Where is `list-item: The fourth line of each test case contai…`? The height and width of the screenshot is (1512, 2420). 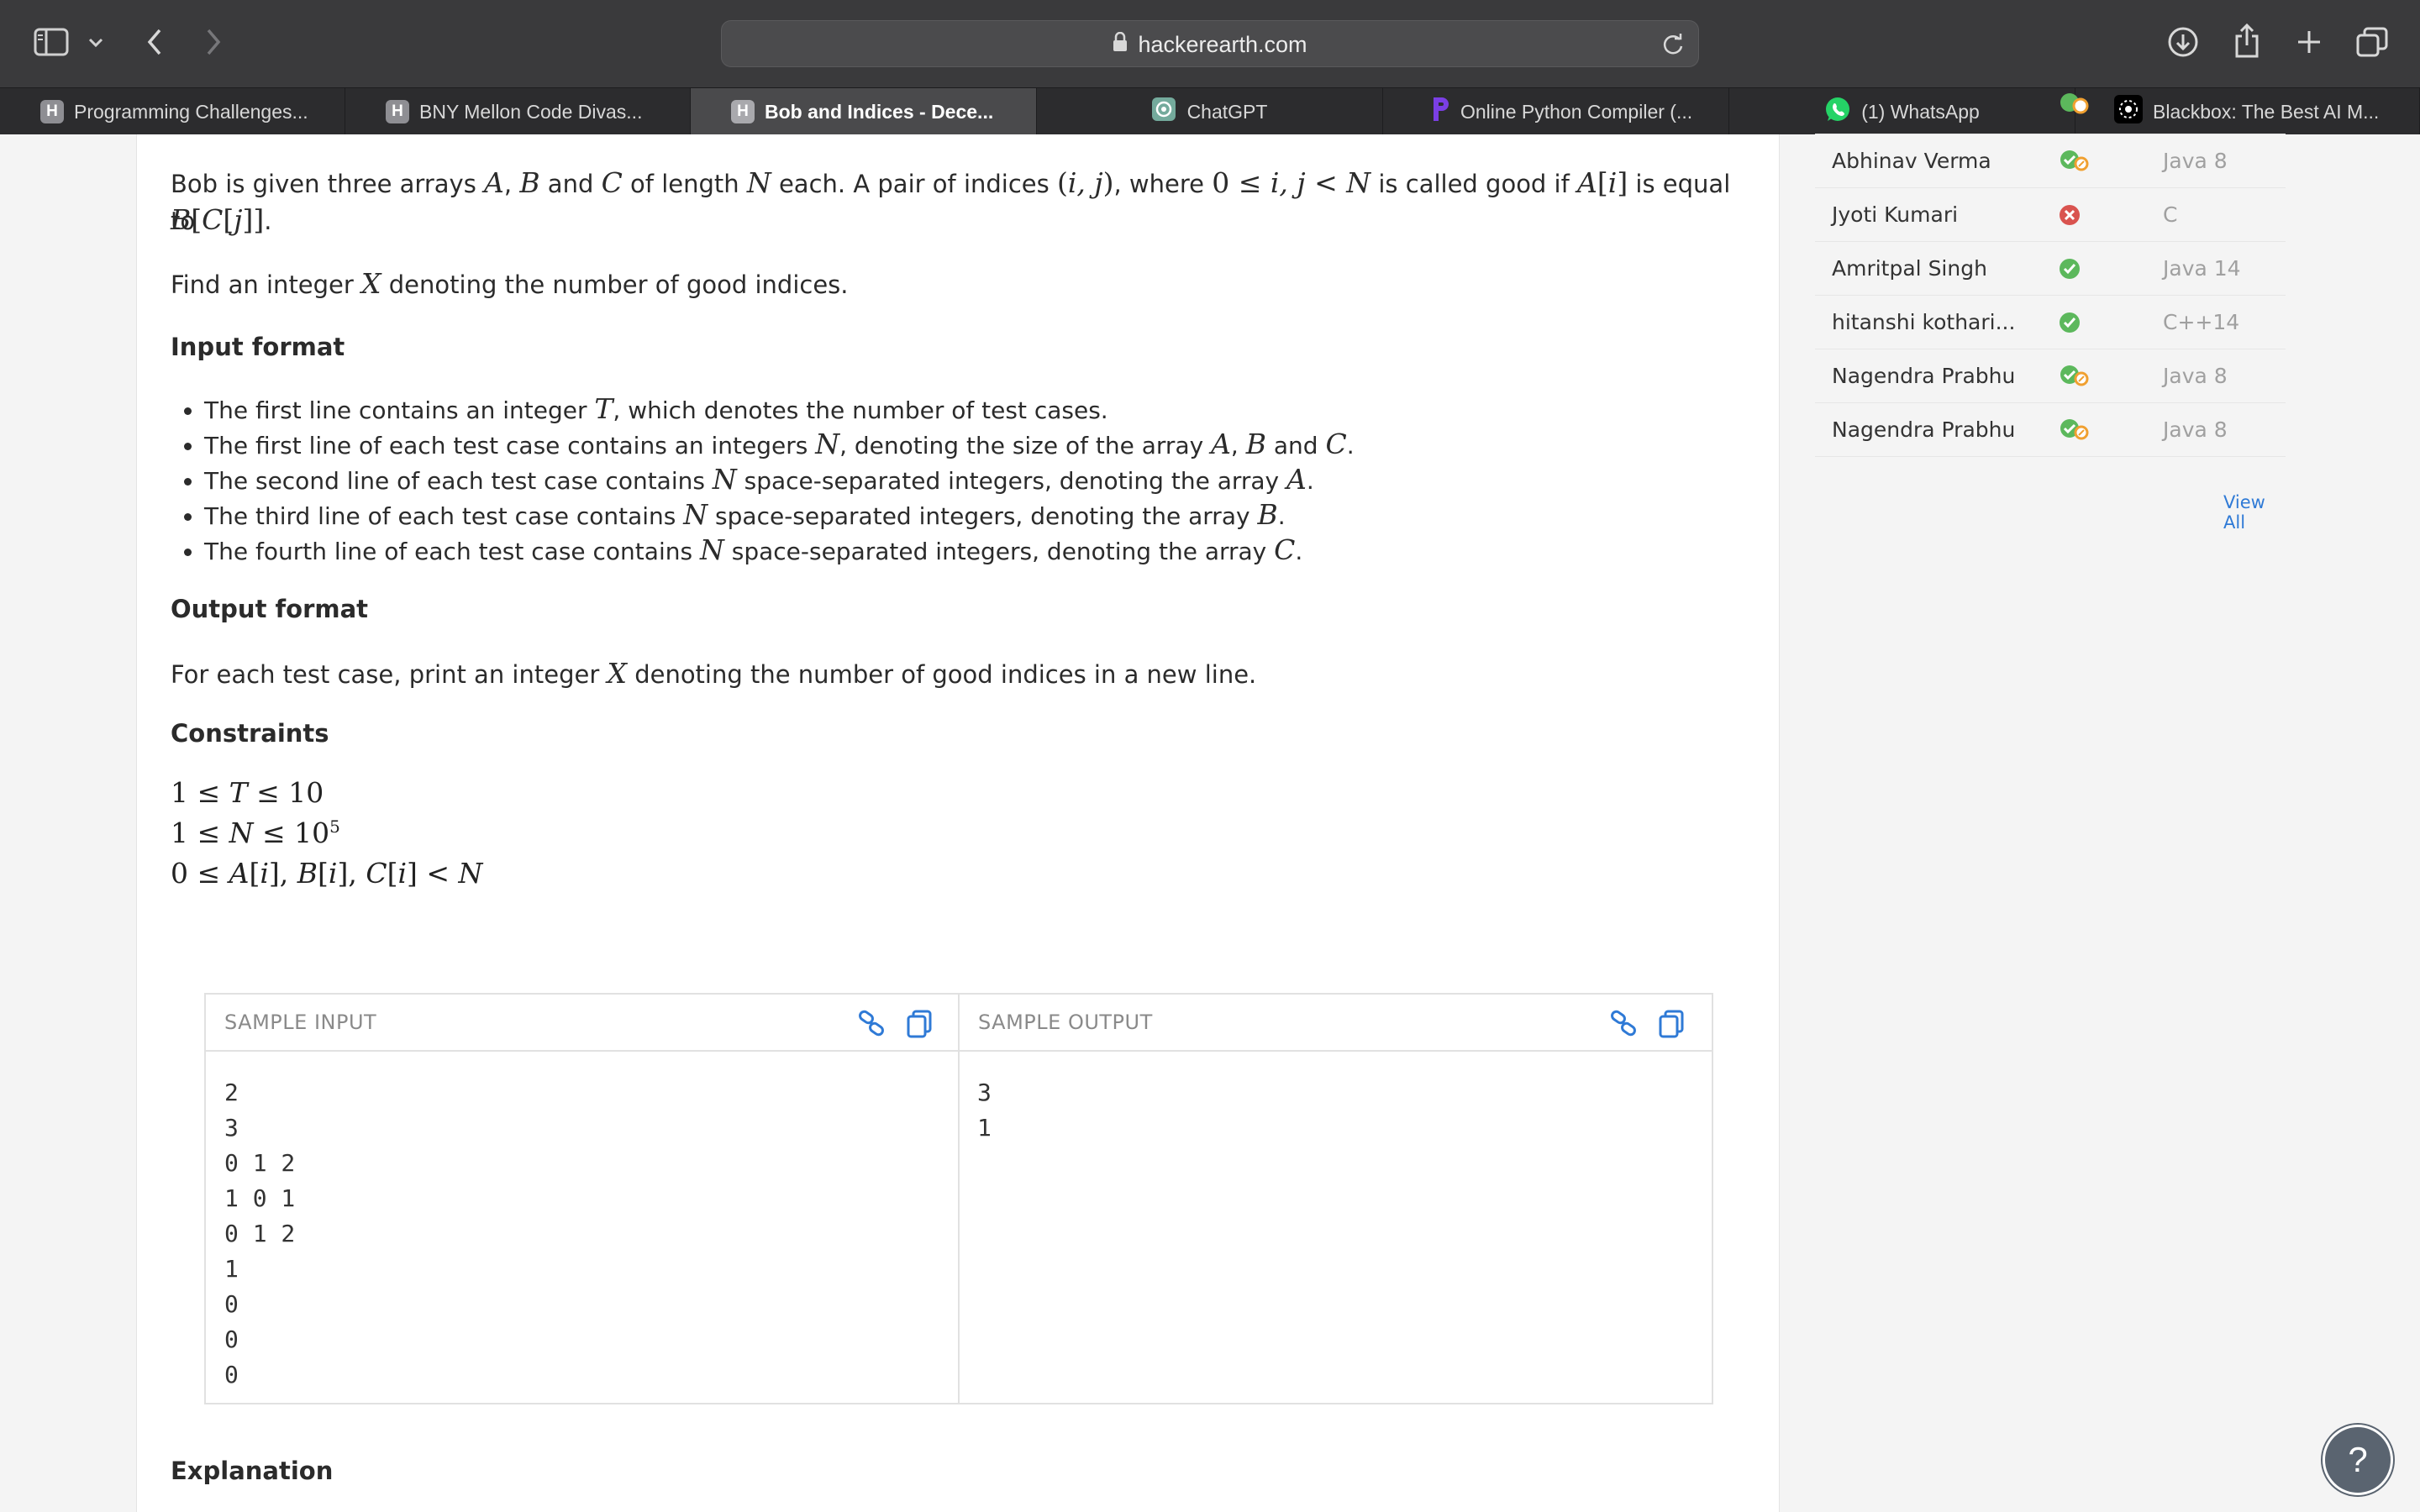
list-item: The fourth line of each test case contai… is located at coordinates (779, 550).